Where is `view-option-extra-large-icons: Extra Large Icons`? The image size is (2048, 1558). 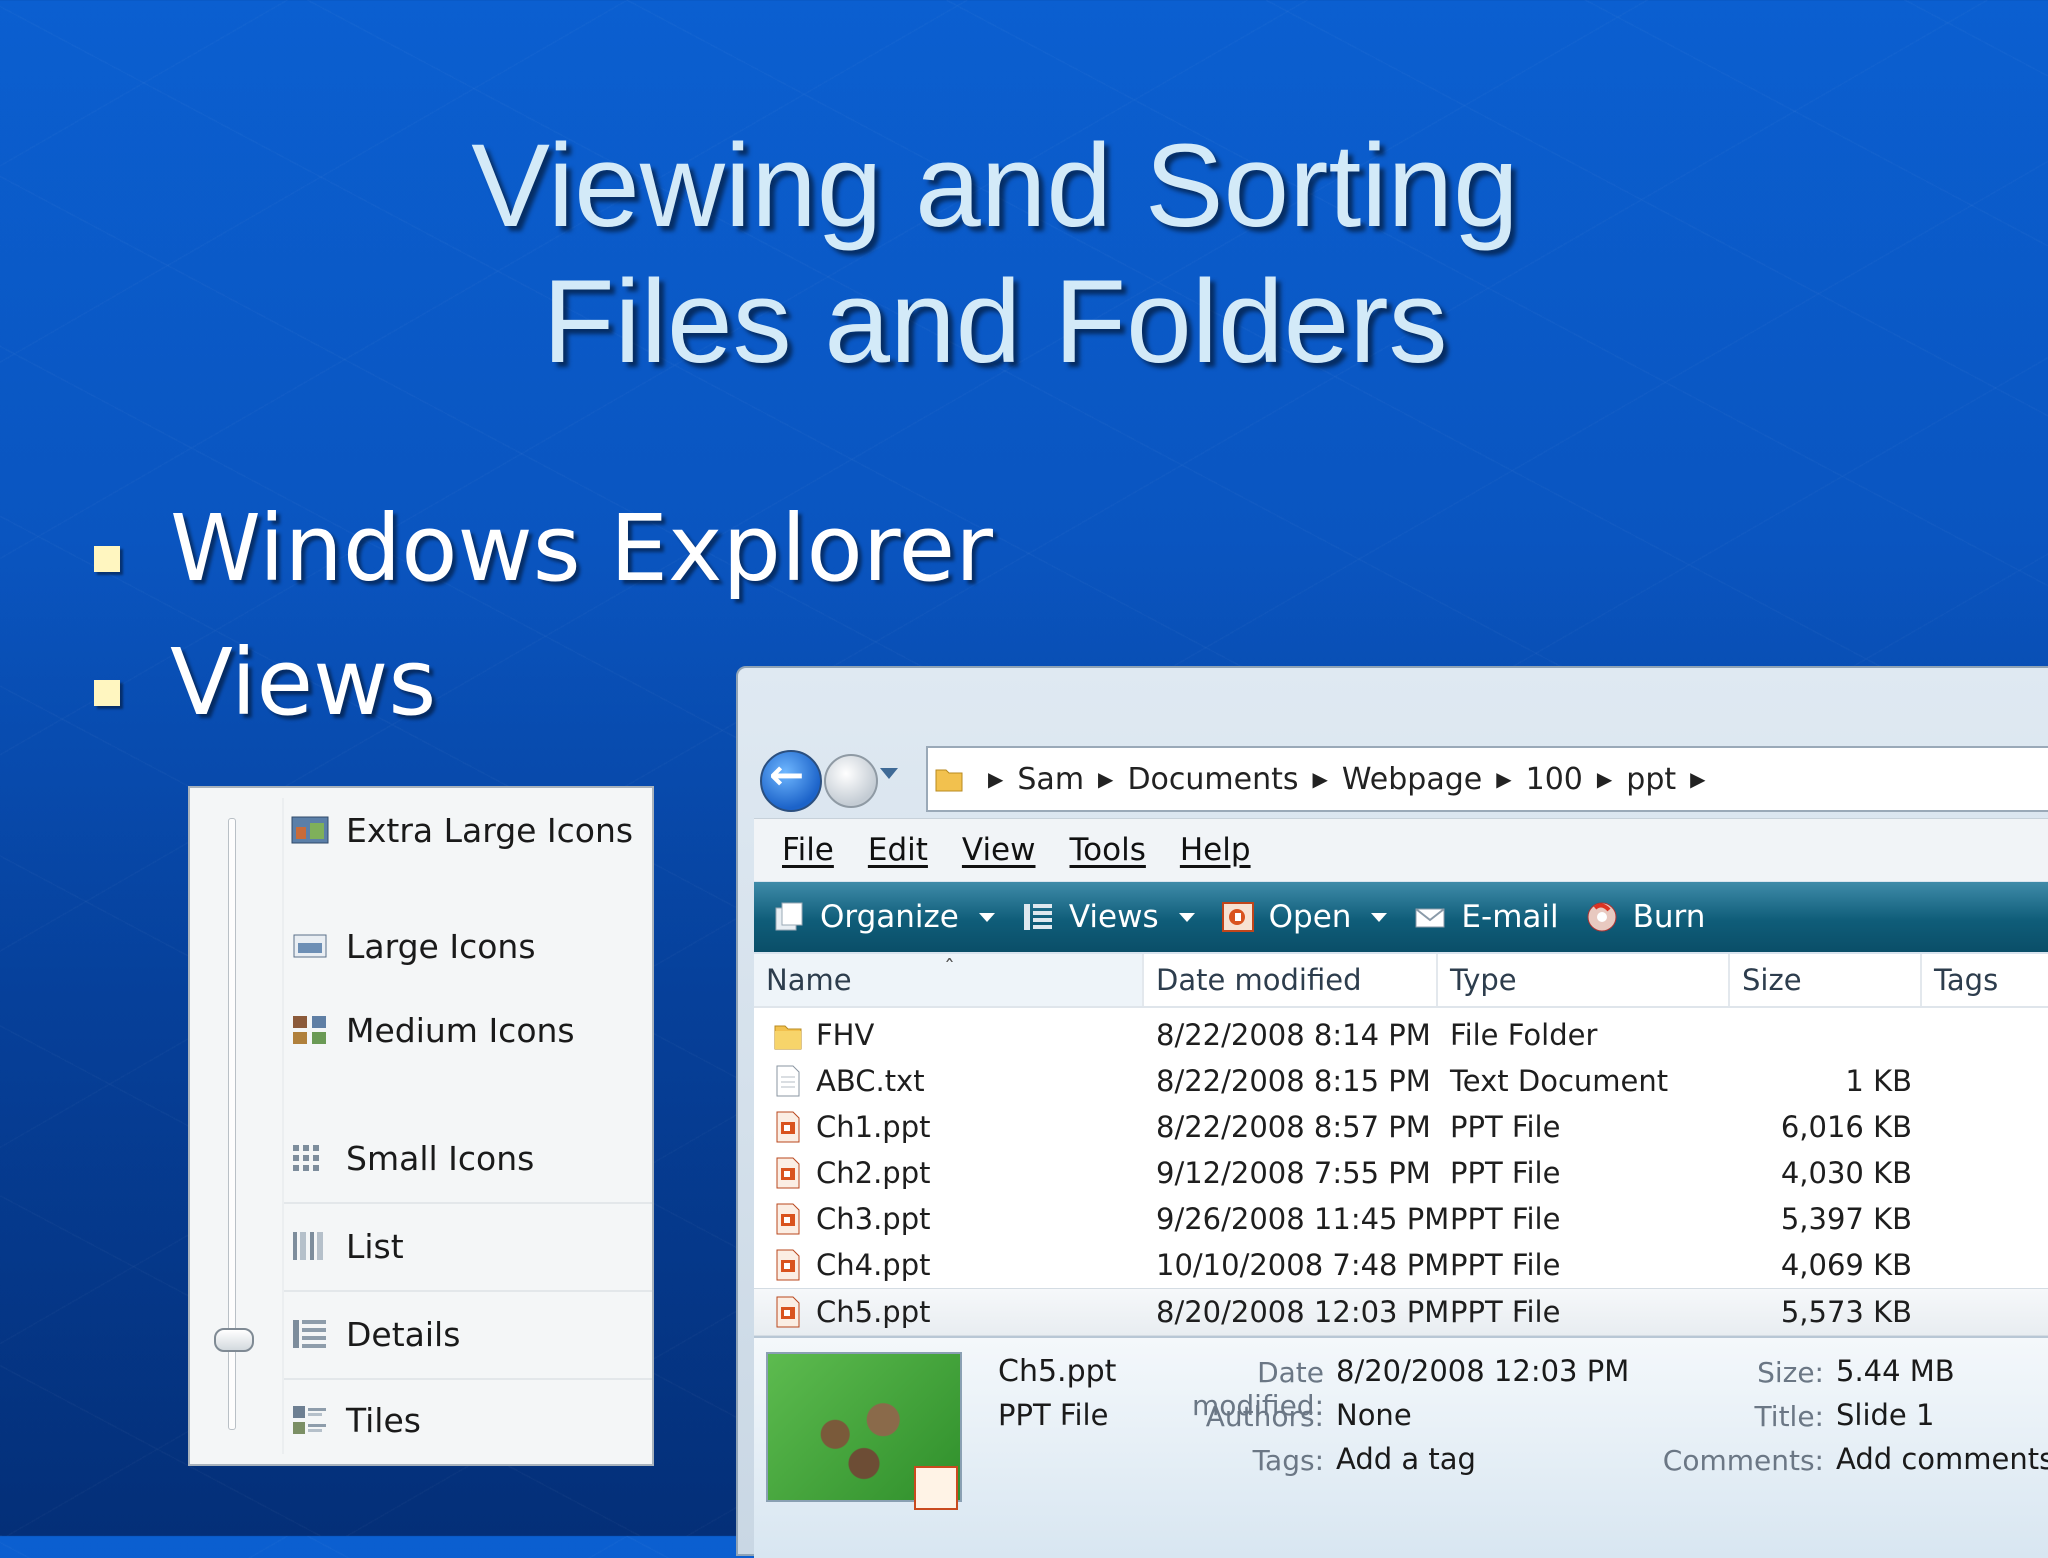 view-option-extra-large-icons: Extra Large Icons is located at coordinates (461, 830).